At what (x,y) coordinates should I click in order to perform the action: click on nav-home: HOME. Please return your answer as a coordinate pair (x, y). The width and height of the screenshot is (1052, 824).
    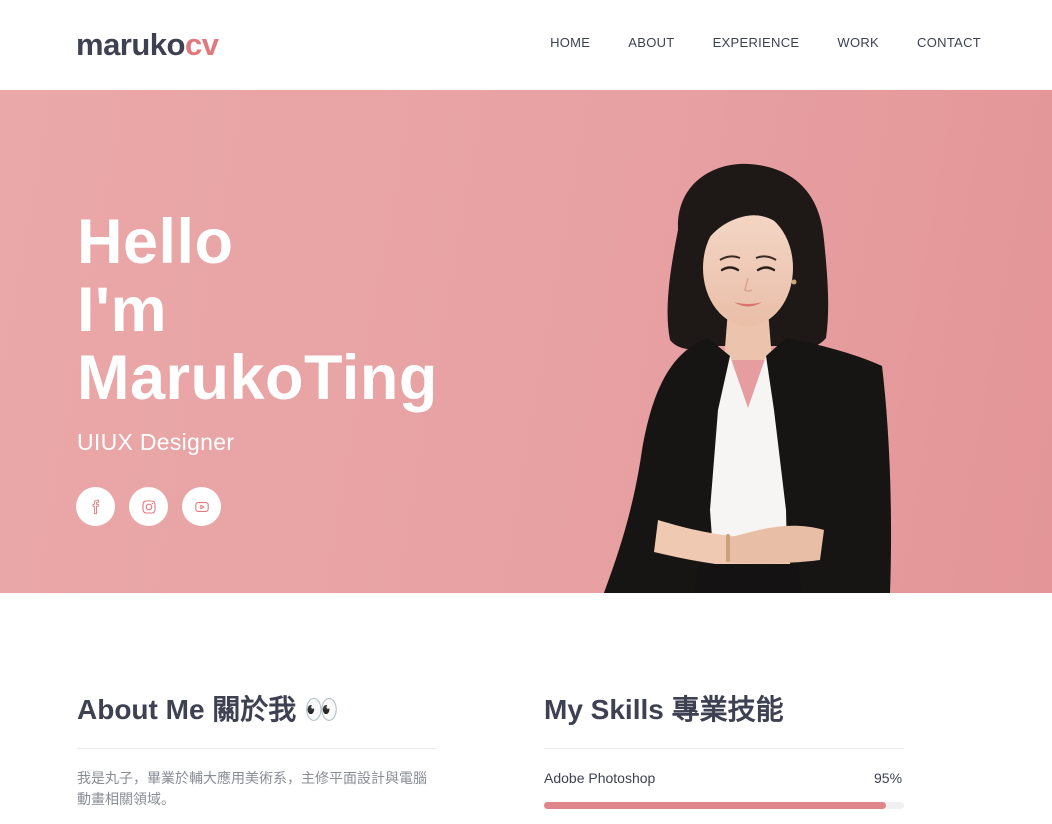
    Looking at the image, I should click on (570, 43).